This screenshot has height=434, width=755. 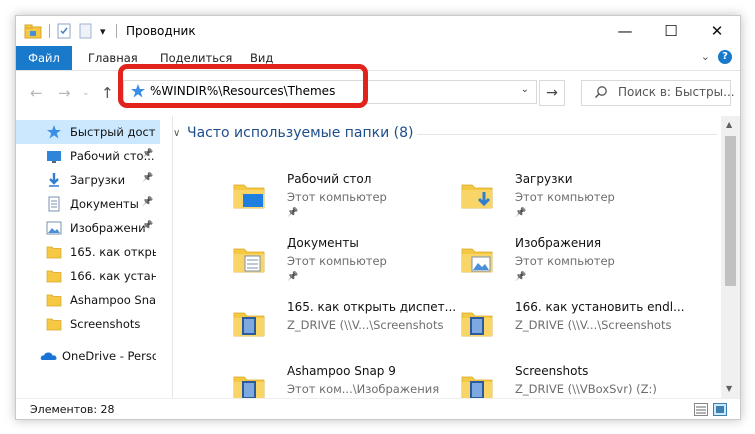 I want to click on sidebar-item-label: 165. как открыть, so click(x=113, y=252).